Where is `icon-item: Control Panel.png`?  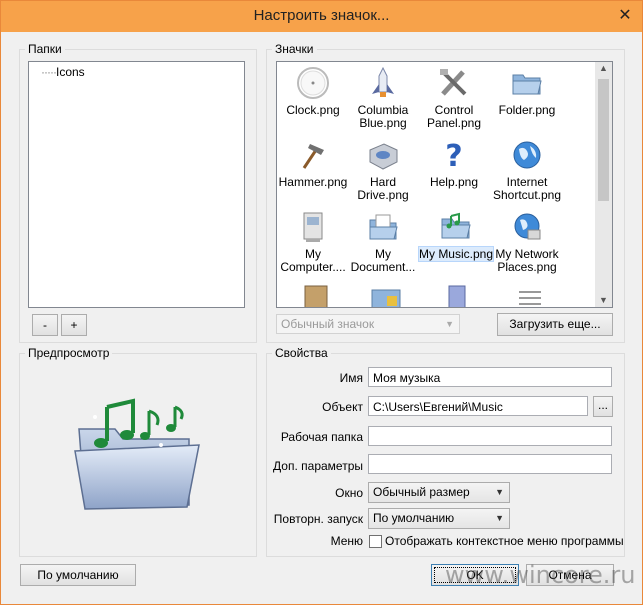 icon-item: Control Panel.png is located at coordinates (454, 98).